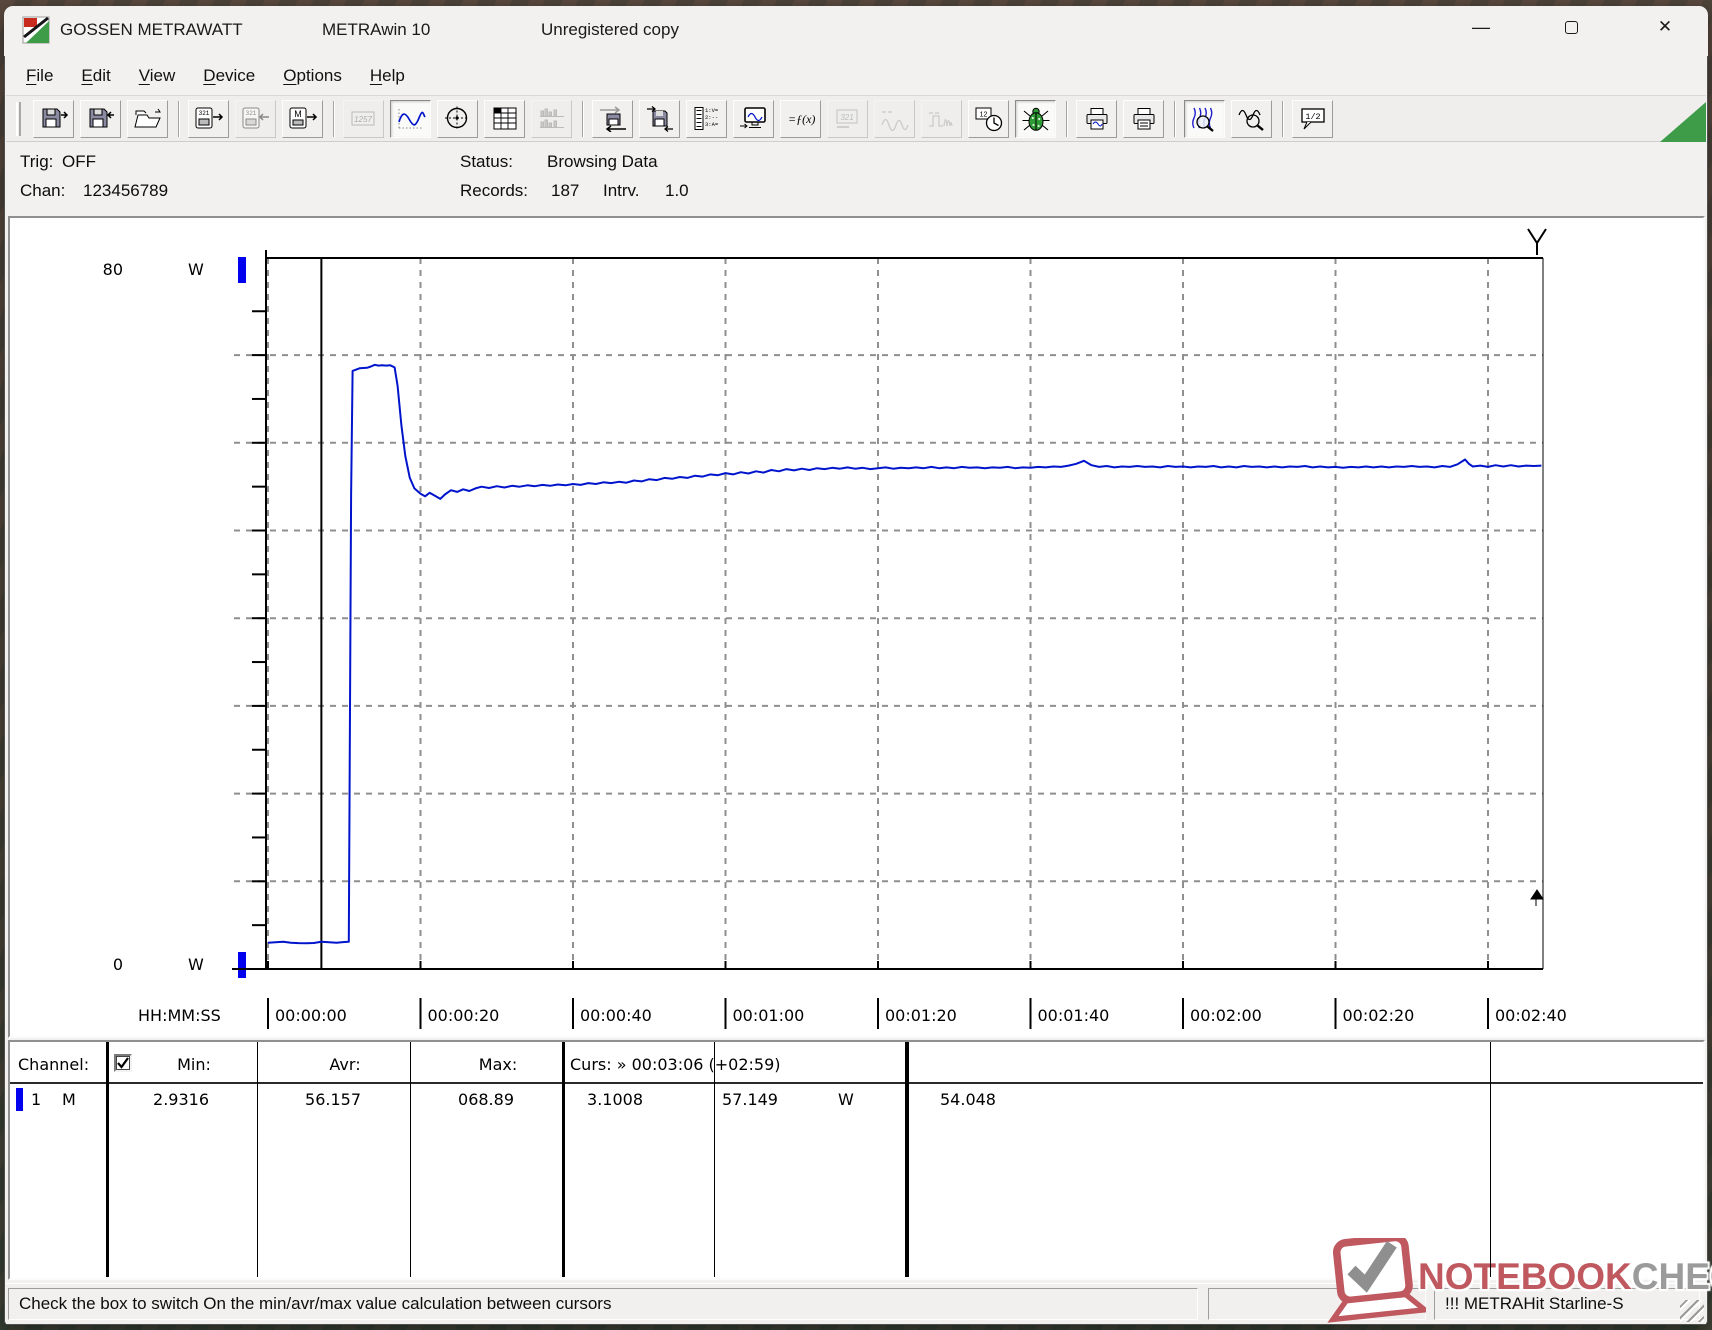 The image size is (1712, 1330). Describe the element at coordinates (1143, 118) in the screenshot. I see `print-button` at that location.